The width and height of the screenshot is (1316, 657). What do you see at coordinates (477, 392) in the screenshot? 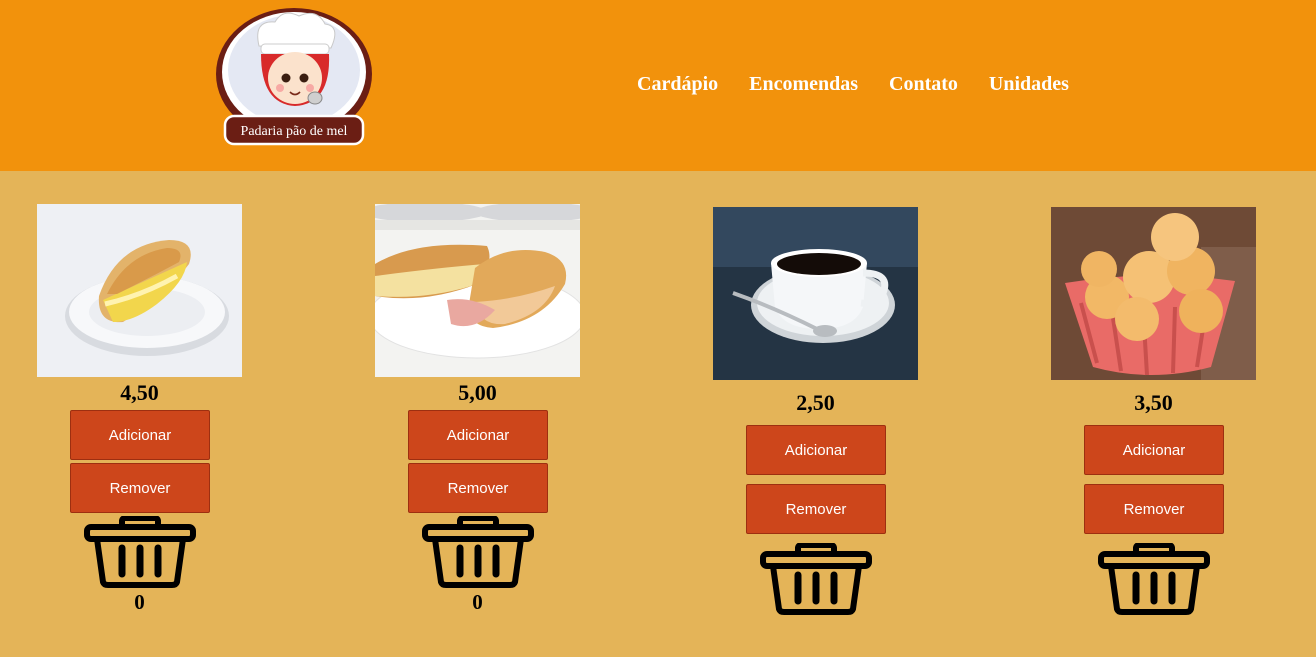
I see `product-price: 5,00` at bounding box center [477, 392].